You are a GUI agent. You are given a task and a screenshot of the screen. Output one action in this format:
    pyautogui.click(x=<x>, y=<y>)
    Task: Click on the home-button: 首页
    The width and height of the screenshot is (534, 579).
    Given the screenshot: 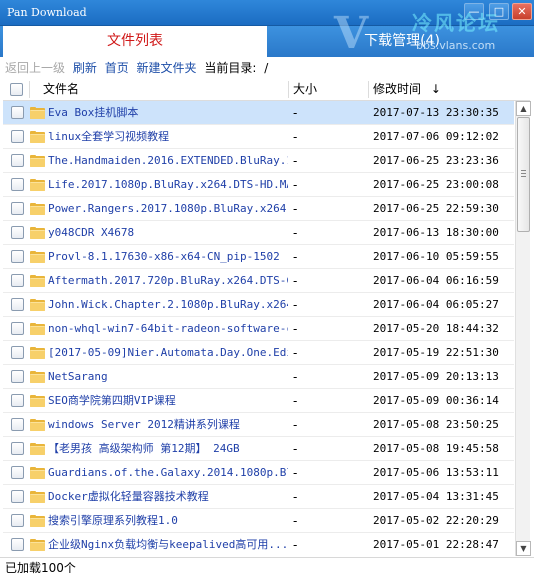 What is the action you would take?
    pyautogui.click(x=117, y=68)
    